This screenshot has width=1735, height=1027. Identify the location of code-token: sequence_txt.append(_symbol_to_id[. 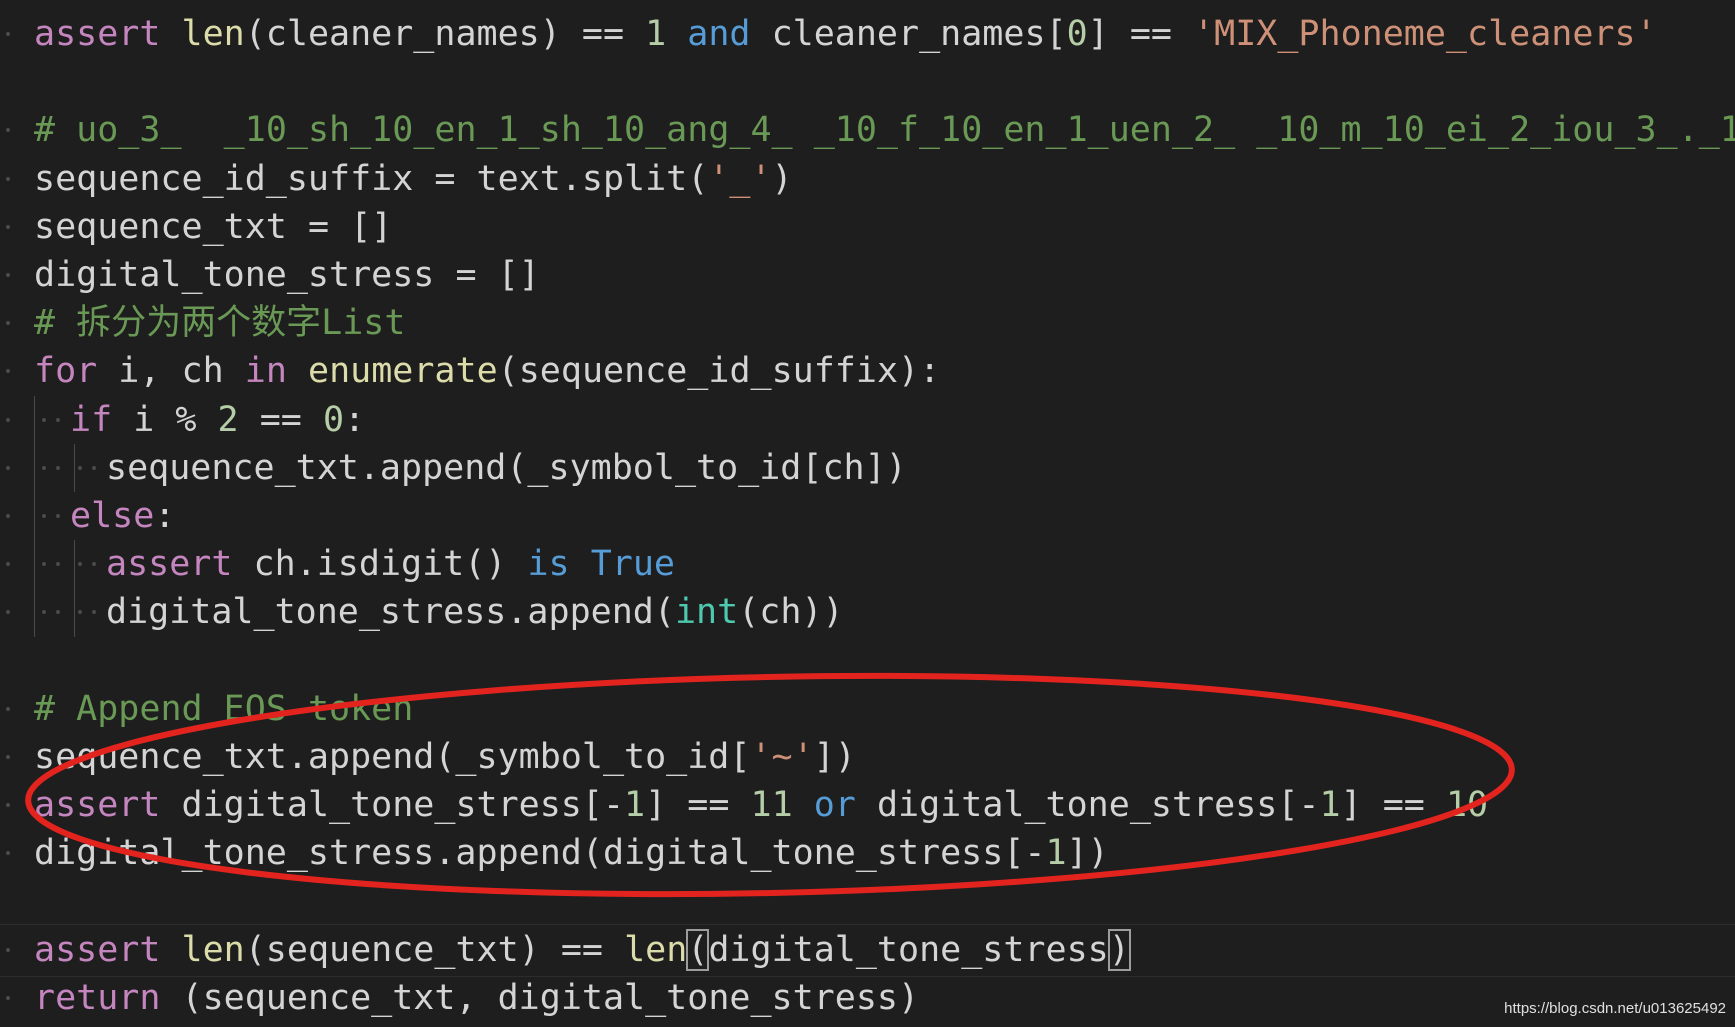
(392, 757).